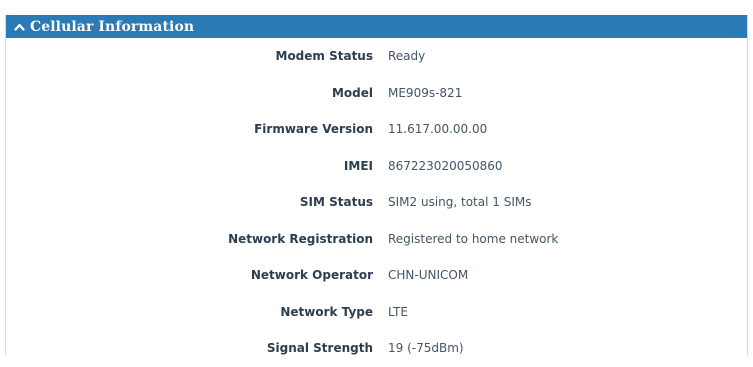 The height and width of the screenshot is (367, 753). I want to click on signal-strength-label: Signal Strength, so click(319, 348).